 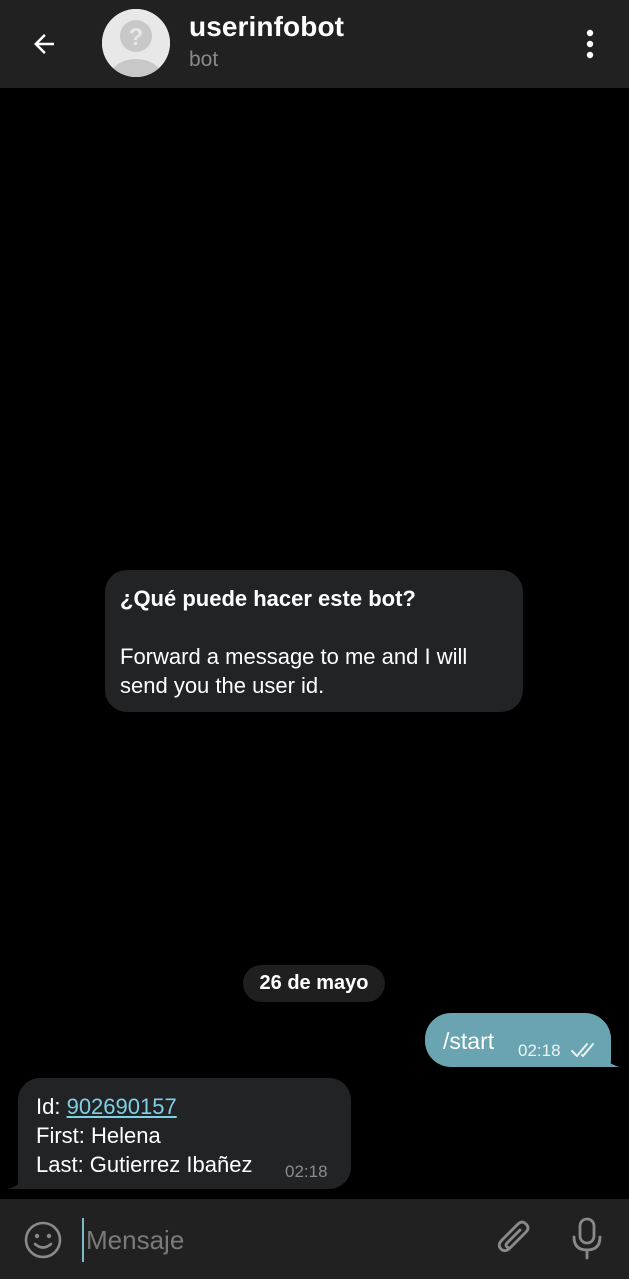 I want to click on paperclip-icon, so click(x=514, y=1240).